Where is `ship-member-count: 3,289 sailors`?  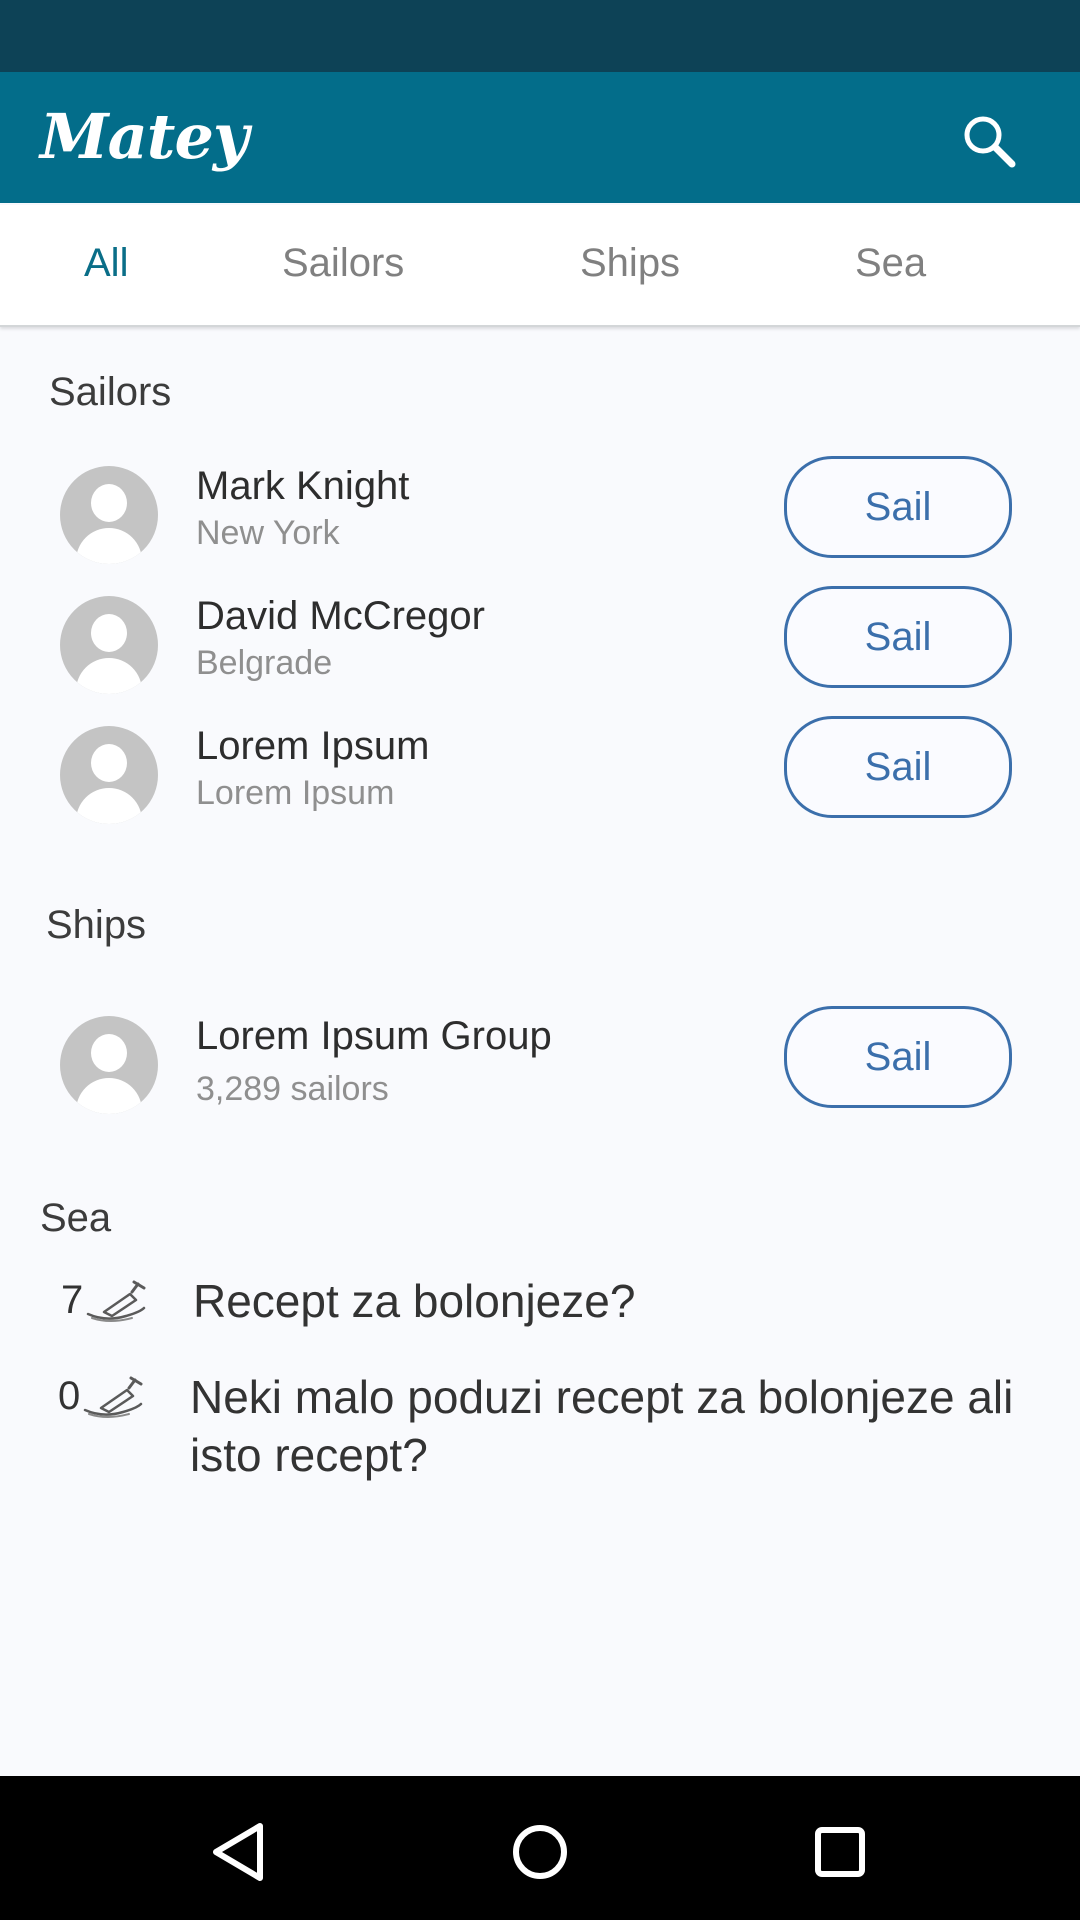 ship-member-count: 3,289 sailors is located at coordinates (292, 1089).